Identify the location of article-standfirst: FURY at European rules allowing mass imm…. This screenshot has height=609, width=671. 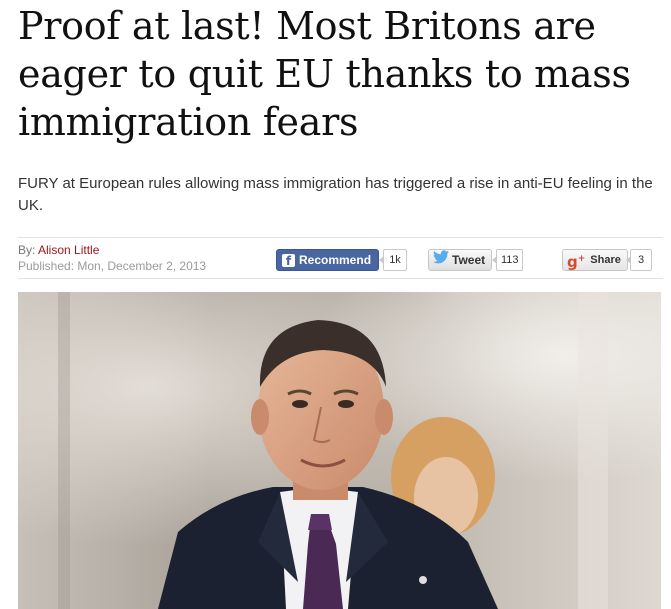
(335, 194).